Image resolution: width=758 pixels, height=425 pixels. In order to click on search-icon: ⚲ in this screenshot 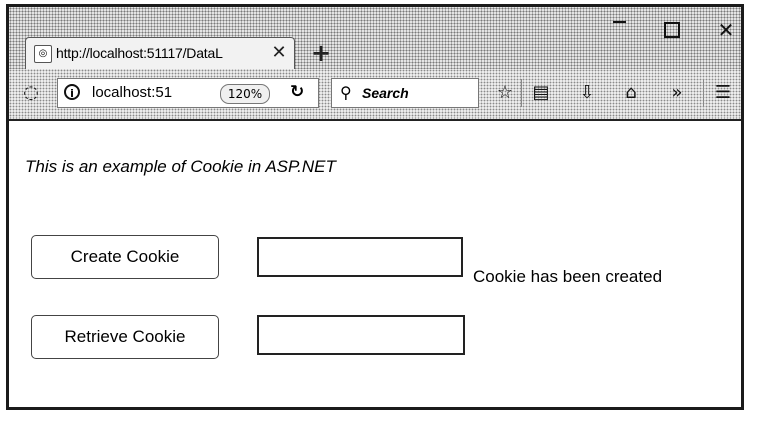, I will do `click(346, 92)`.